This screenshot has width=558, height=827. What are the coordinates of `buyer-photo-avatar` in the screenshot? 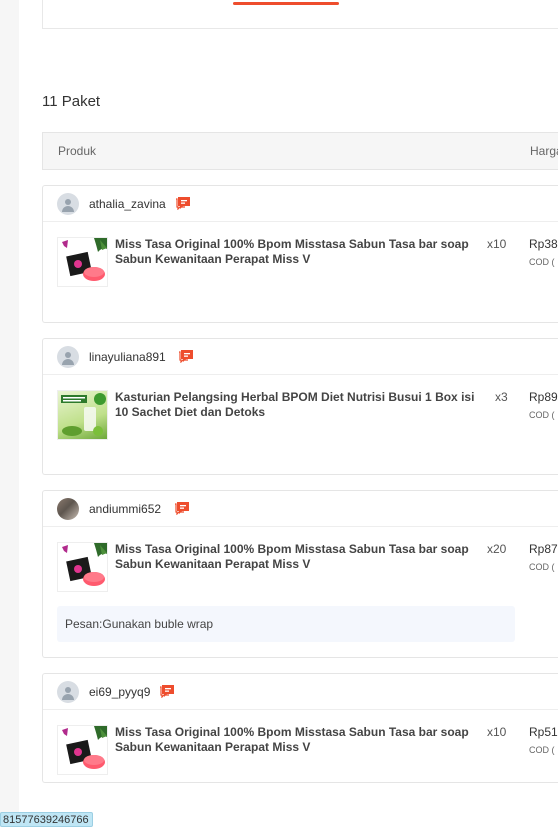 It's located at (68, 509).